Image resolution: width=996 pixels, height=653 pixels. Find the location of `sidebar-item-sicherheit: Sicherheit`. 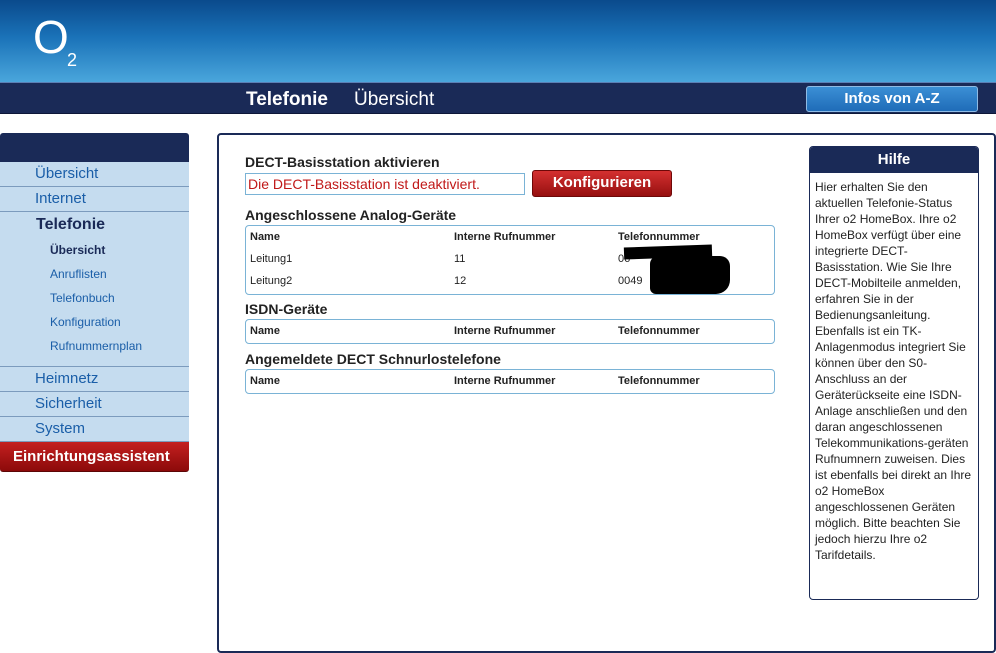

sidebar-item-sicherheit: Sicherheit is located at coordinates (94, 404).